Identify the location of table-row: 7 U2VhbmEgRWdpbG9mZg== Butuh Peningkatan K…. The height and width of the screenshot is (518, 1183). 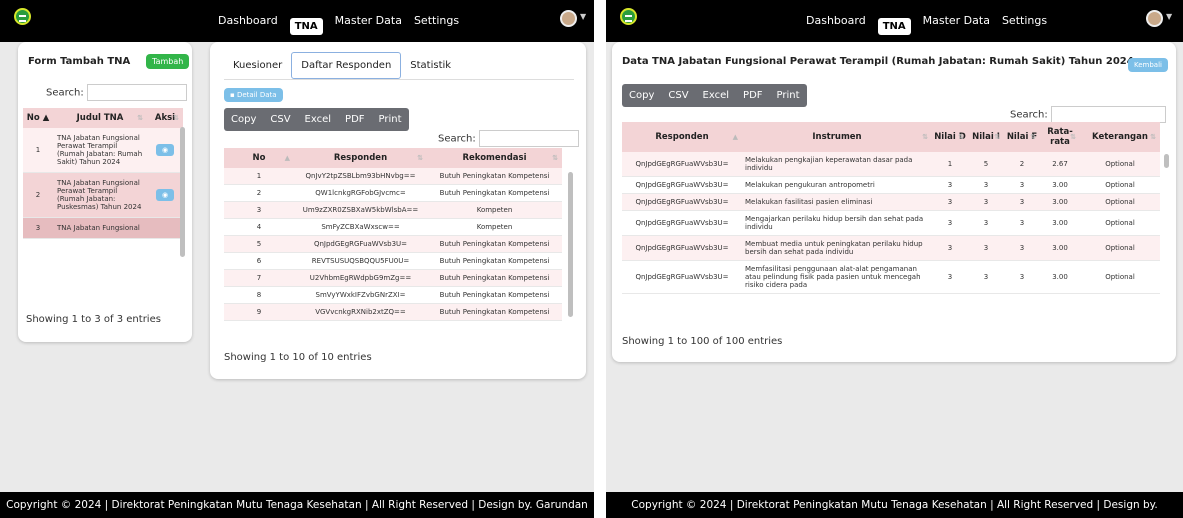
(393, 278).